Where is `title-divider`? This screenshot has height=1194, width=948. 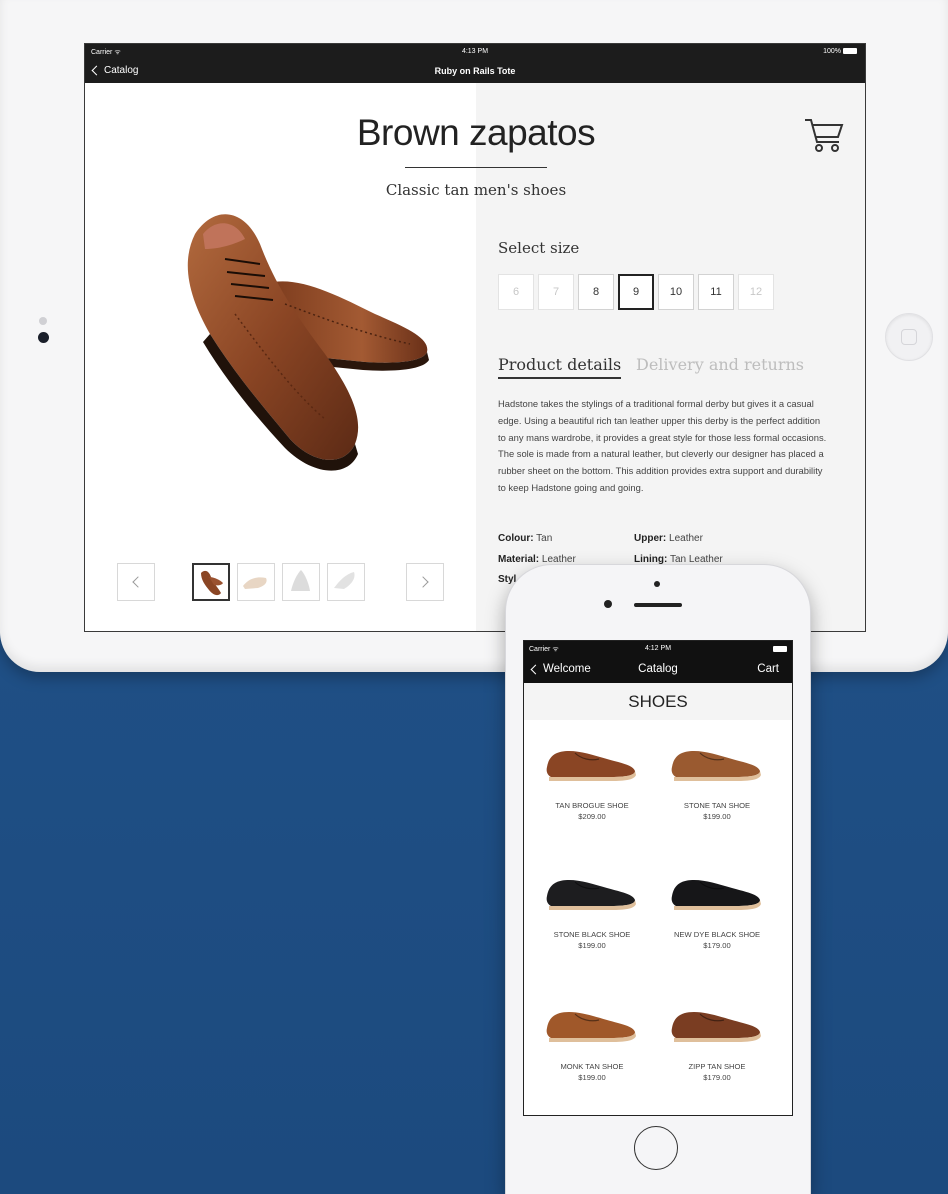 title-divider is located at coordinates (476, 167).